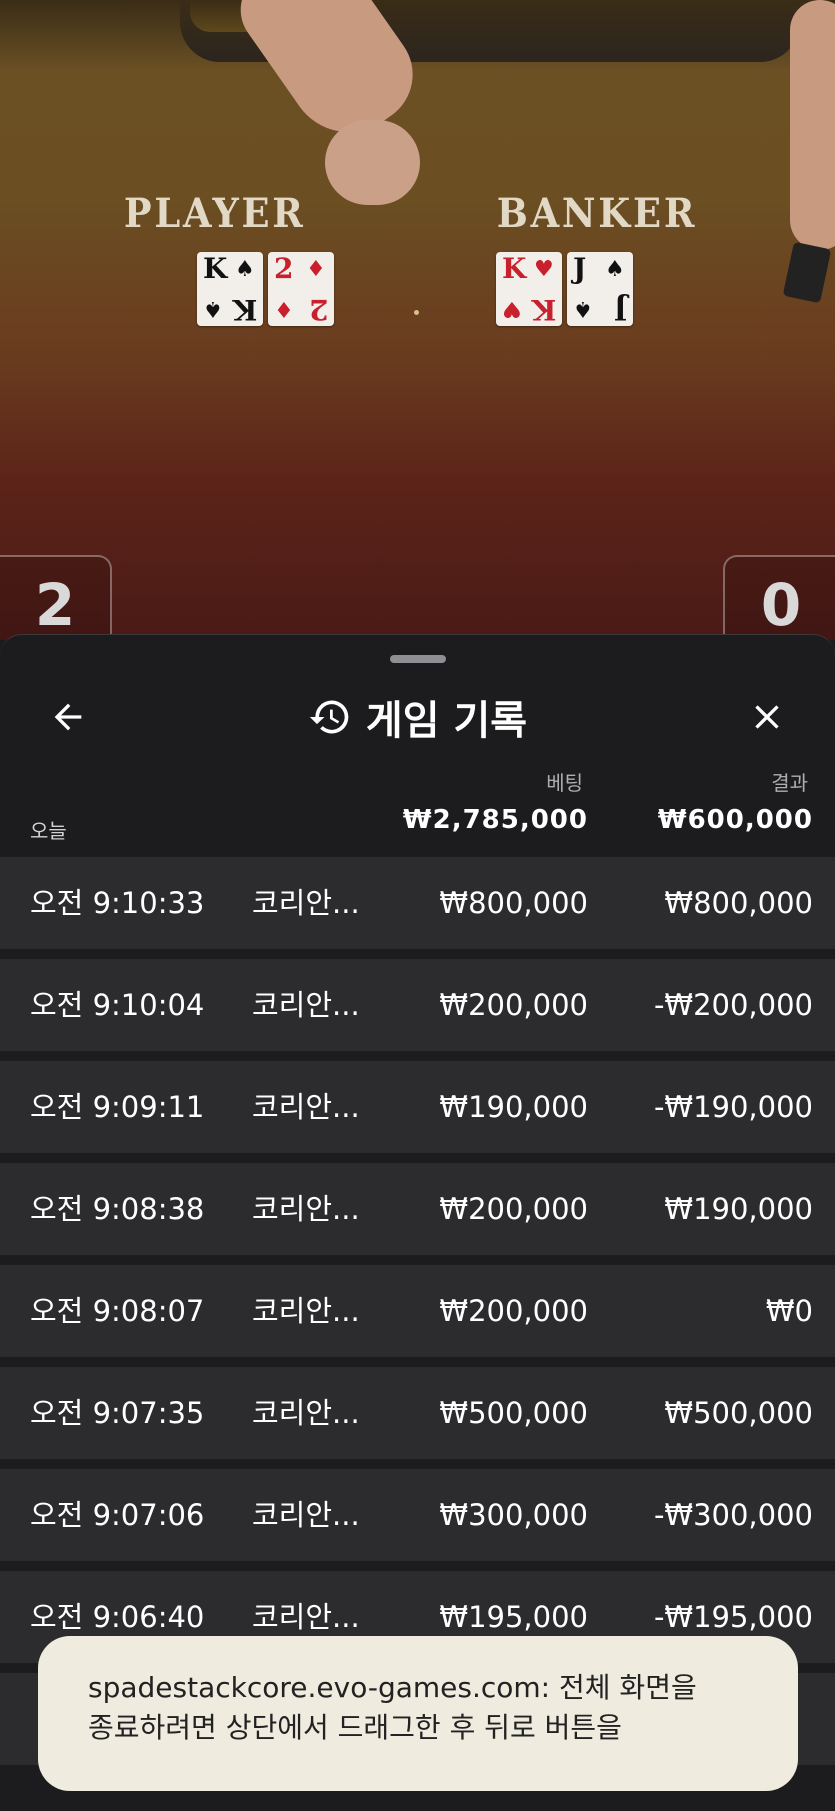 This screenshot has height=1811, width=835. Describe the element at coordinates (513, 1515) in the screenshot. I see `row-bet: ₩300,000` at that location.